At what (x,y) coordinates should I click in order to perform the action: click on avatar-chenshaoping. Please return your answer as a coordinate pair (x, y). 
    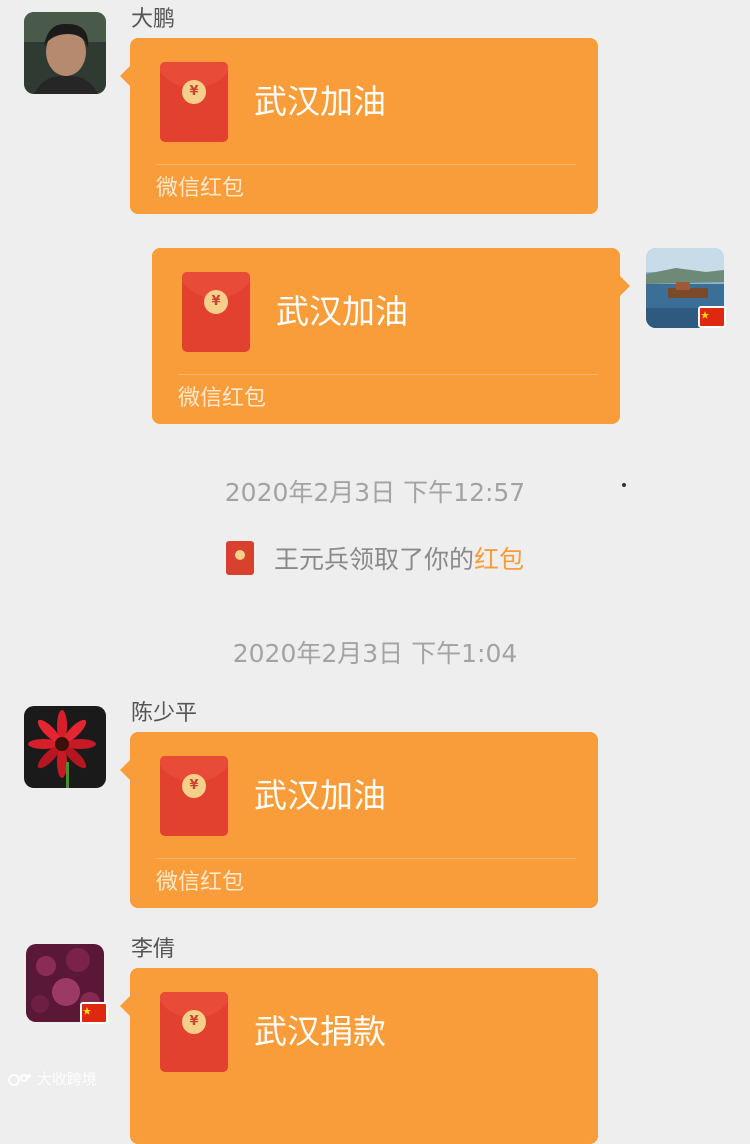
    Looking at the image, I should click on (65, 747).